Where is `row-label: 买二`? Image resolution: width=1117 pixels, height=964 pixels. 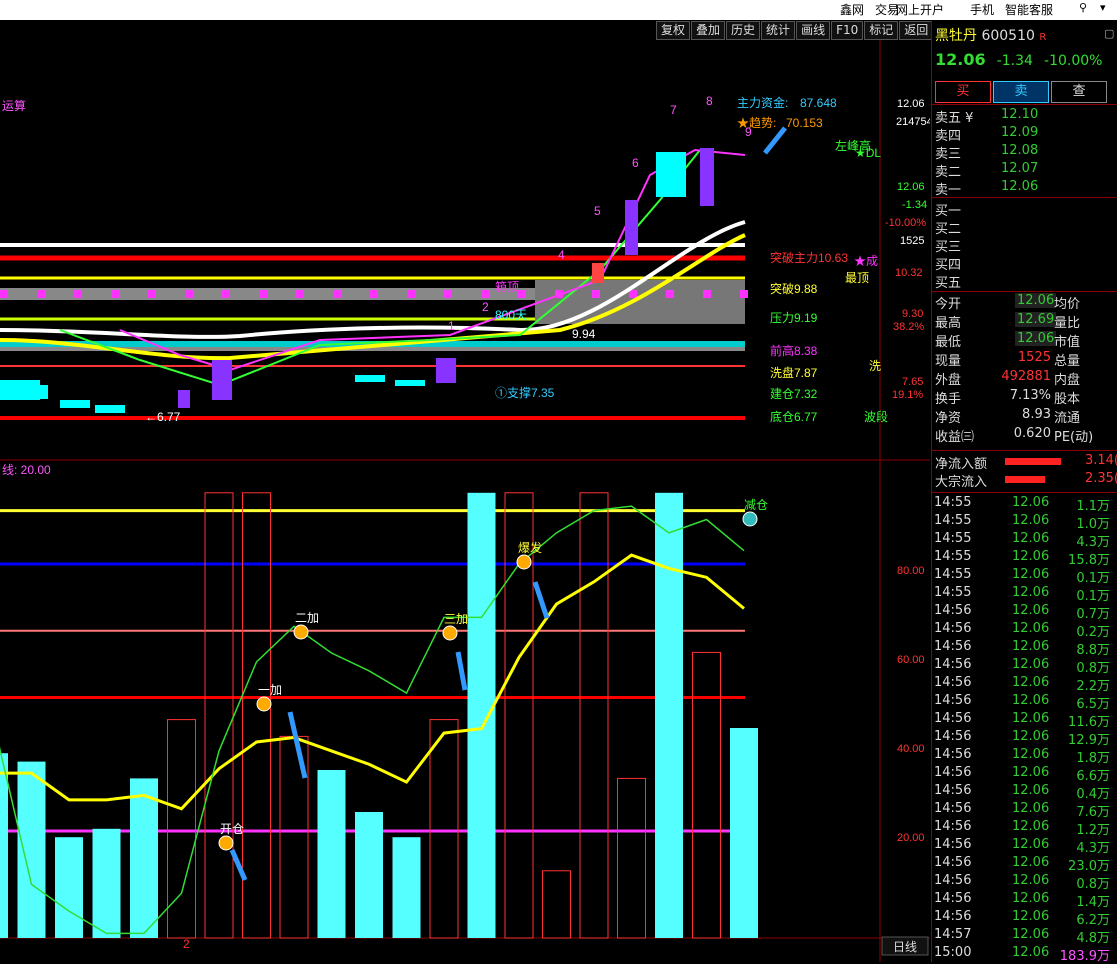 row-label: 买二 is located at coordinates (948, 229).